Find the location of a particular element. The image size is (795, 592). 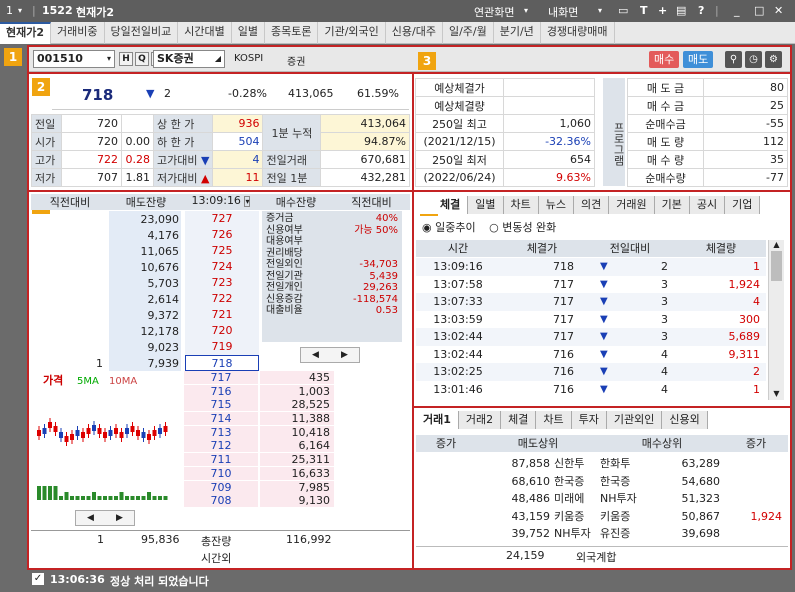

minimize-icon: _ is located at coordinates (737, 10).